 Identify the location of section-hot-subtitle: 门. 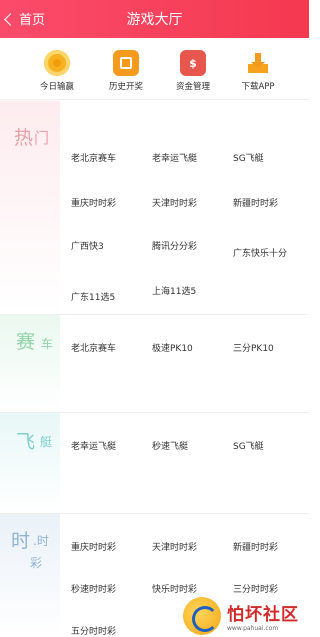
(42, 138).